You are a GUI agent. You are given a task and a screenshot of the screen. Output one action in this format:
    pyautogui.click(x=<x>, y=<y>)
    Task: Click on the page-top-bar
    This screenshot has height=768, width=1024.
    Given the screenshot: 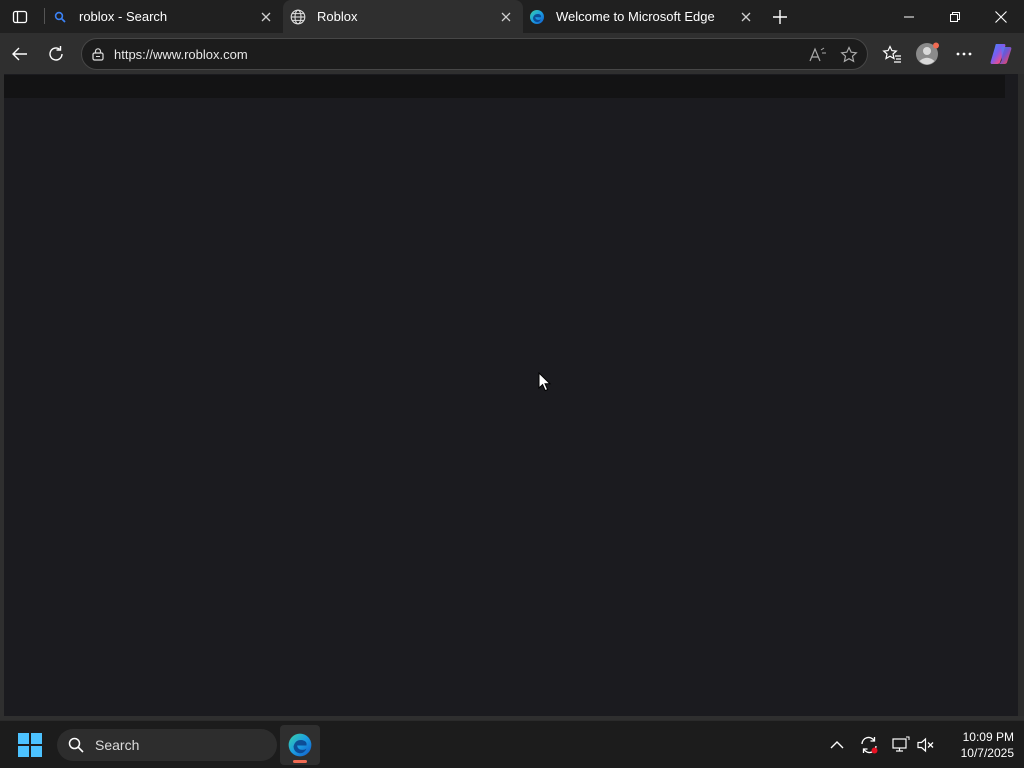 What is the action you would take?
    pyautogui.click(x=504, y=86)
    